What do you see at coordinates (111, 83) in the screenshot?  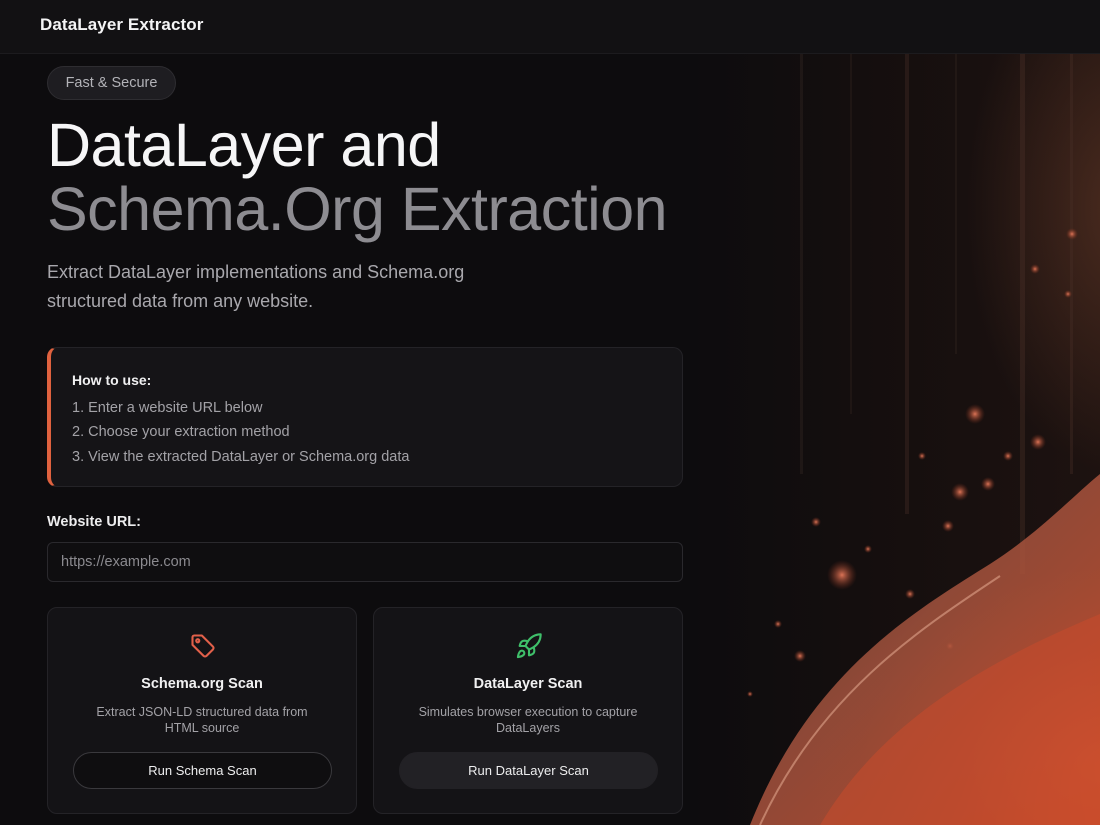 I see `hero-badge: Fast & Secure` at bounding box center [111, 83].